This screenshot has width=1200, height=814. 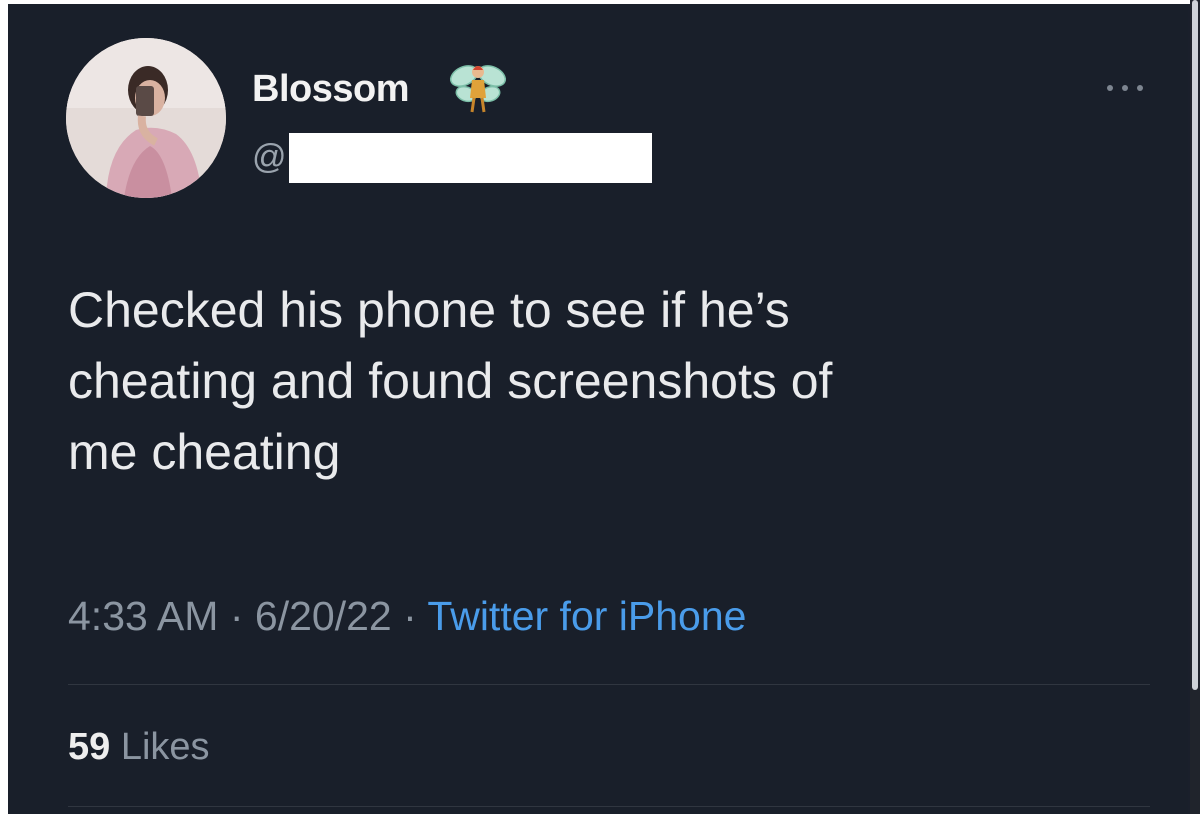 I want to click on display-name: Blossom, so click(x=330, y=89).